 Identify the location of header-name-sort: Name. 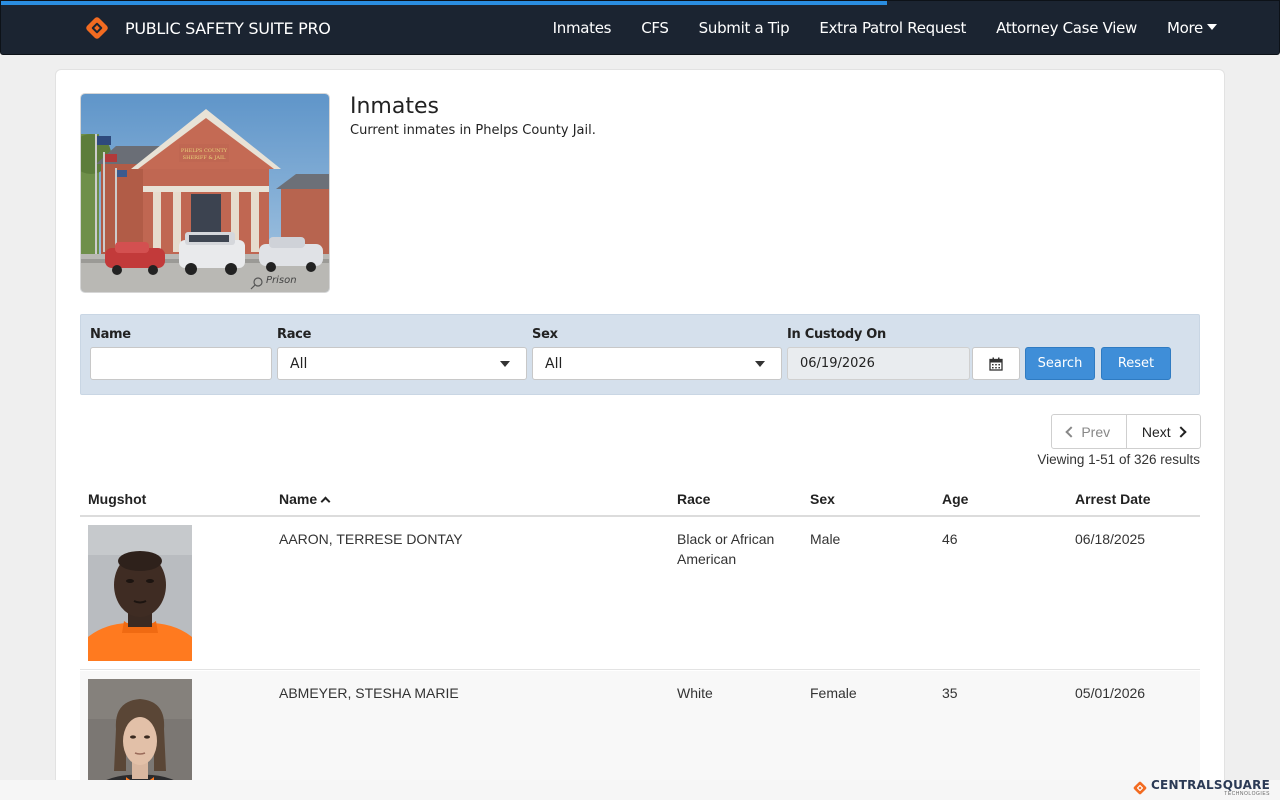
(305, 499).